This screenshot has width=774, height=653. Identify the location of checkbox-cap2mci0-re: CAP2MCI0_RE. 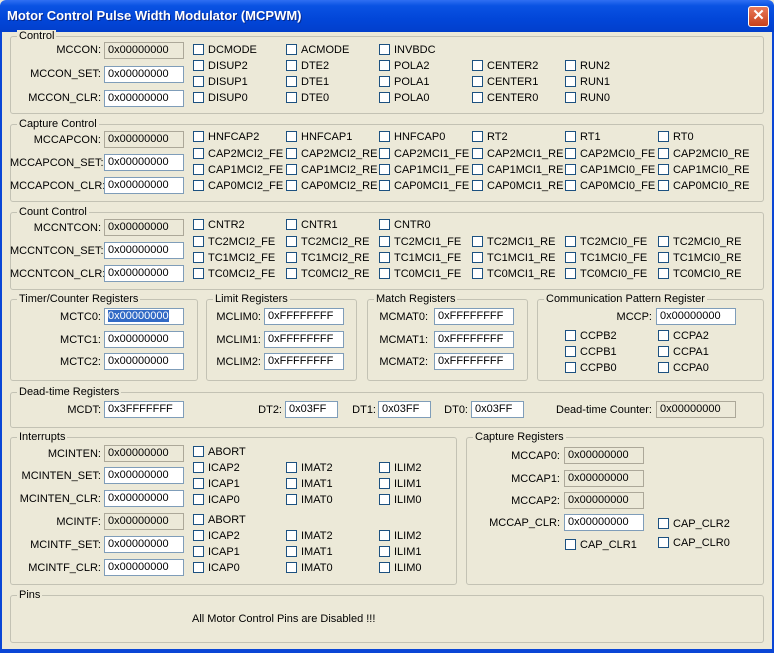
(703, 154).